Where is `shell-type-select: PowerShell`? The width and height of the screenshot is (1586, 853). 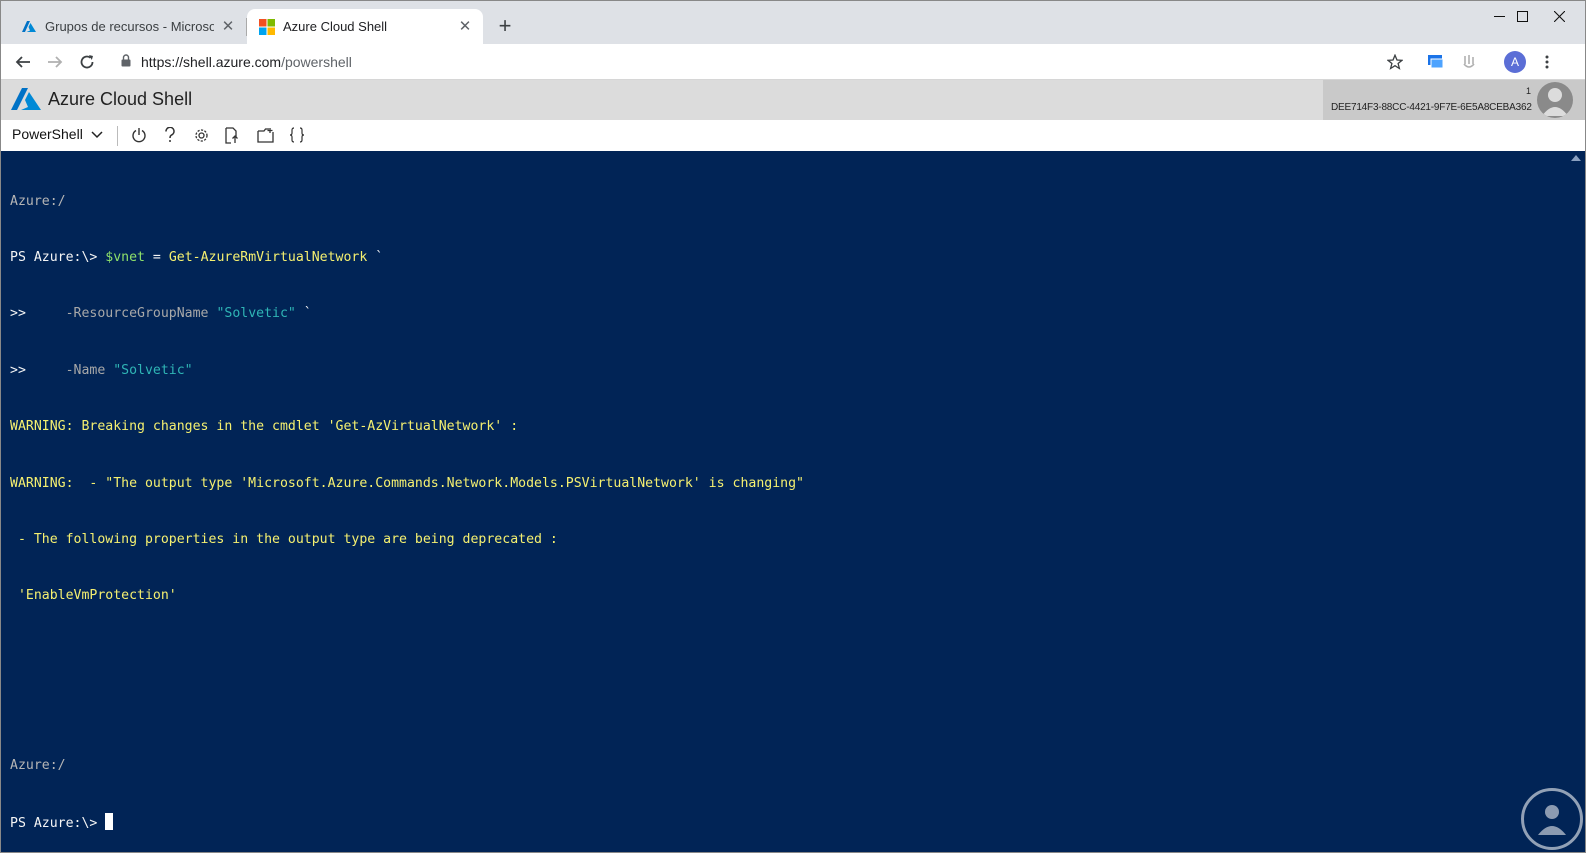 shell-type-select: PowerShell is located at coordinates (57, 134).